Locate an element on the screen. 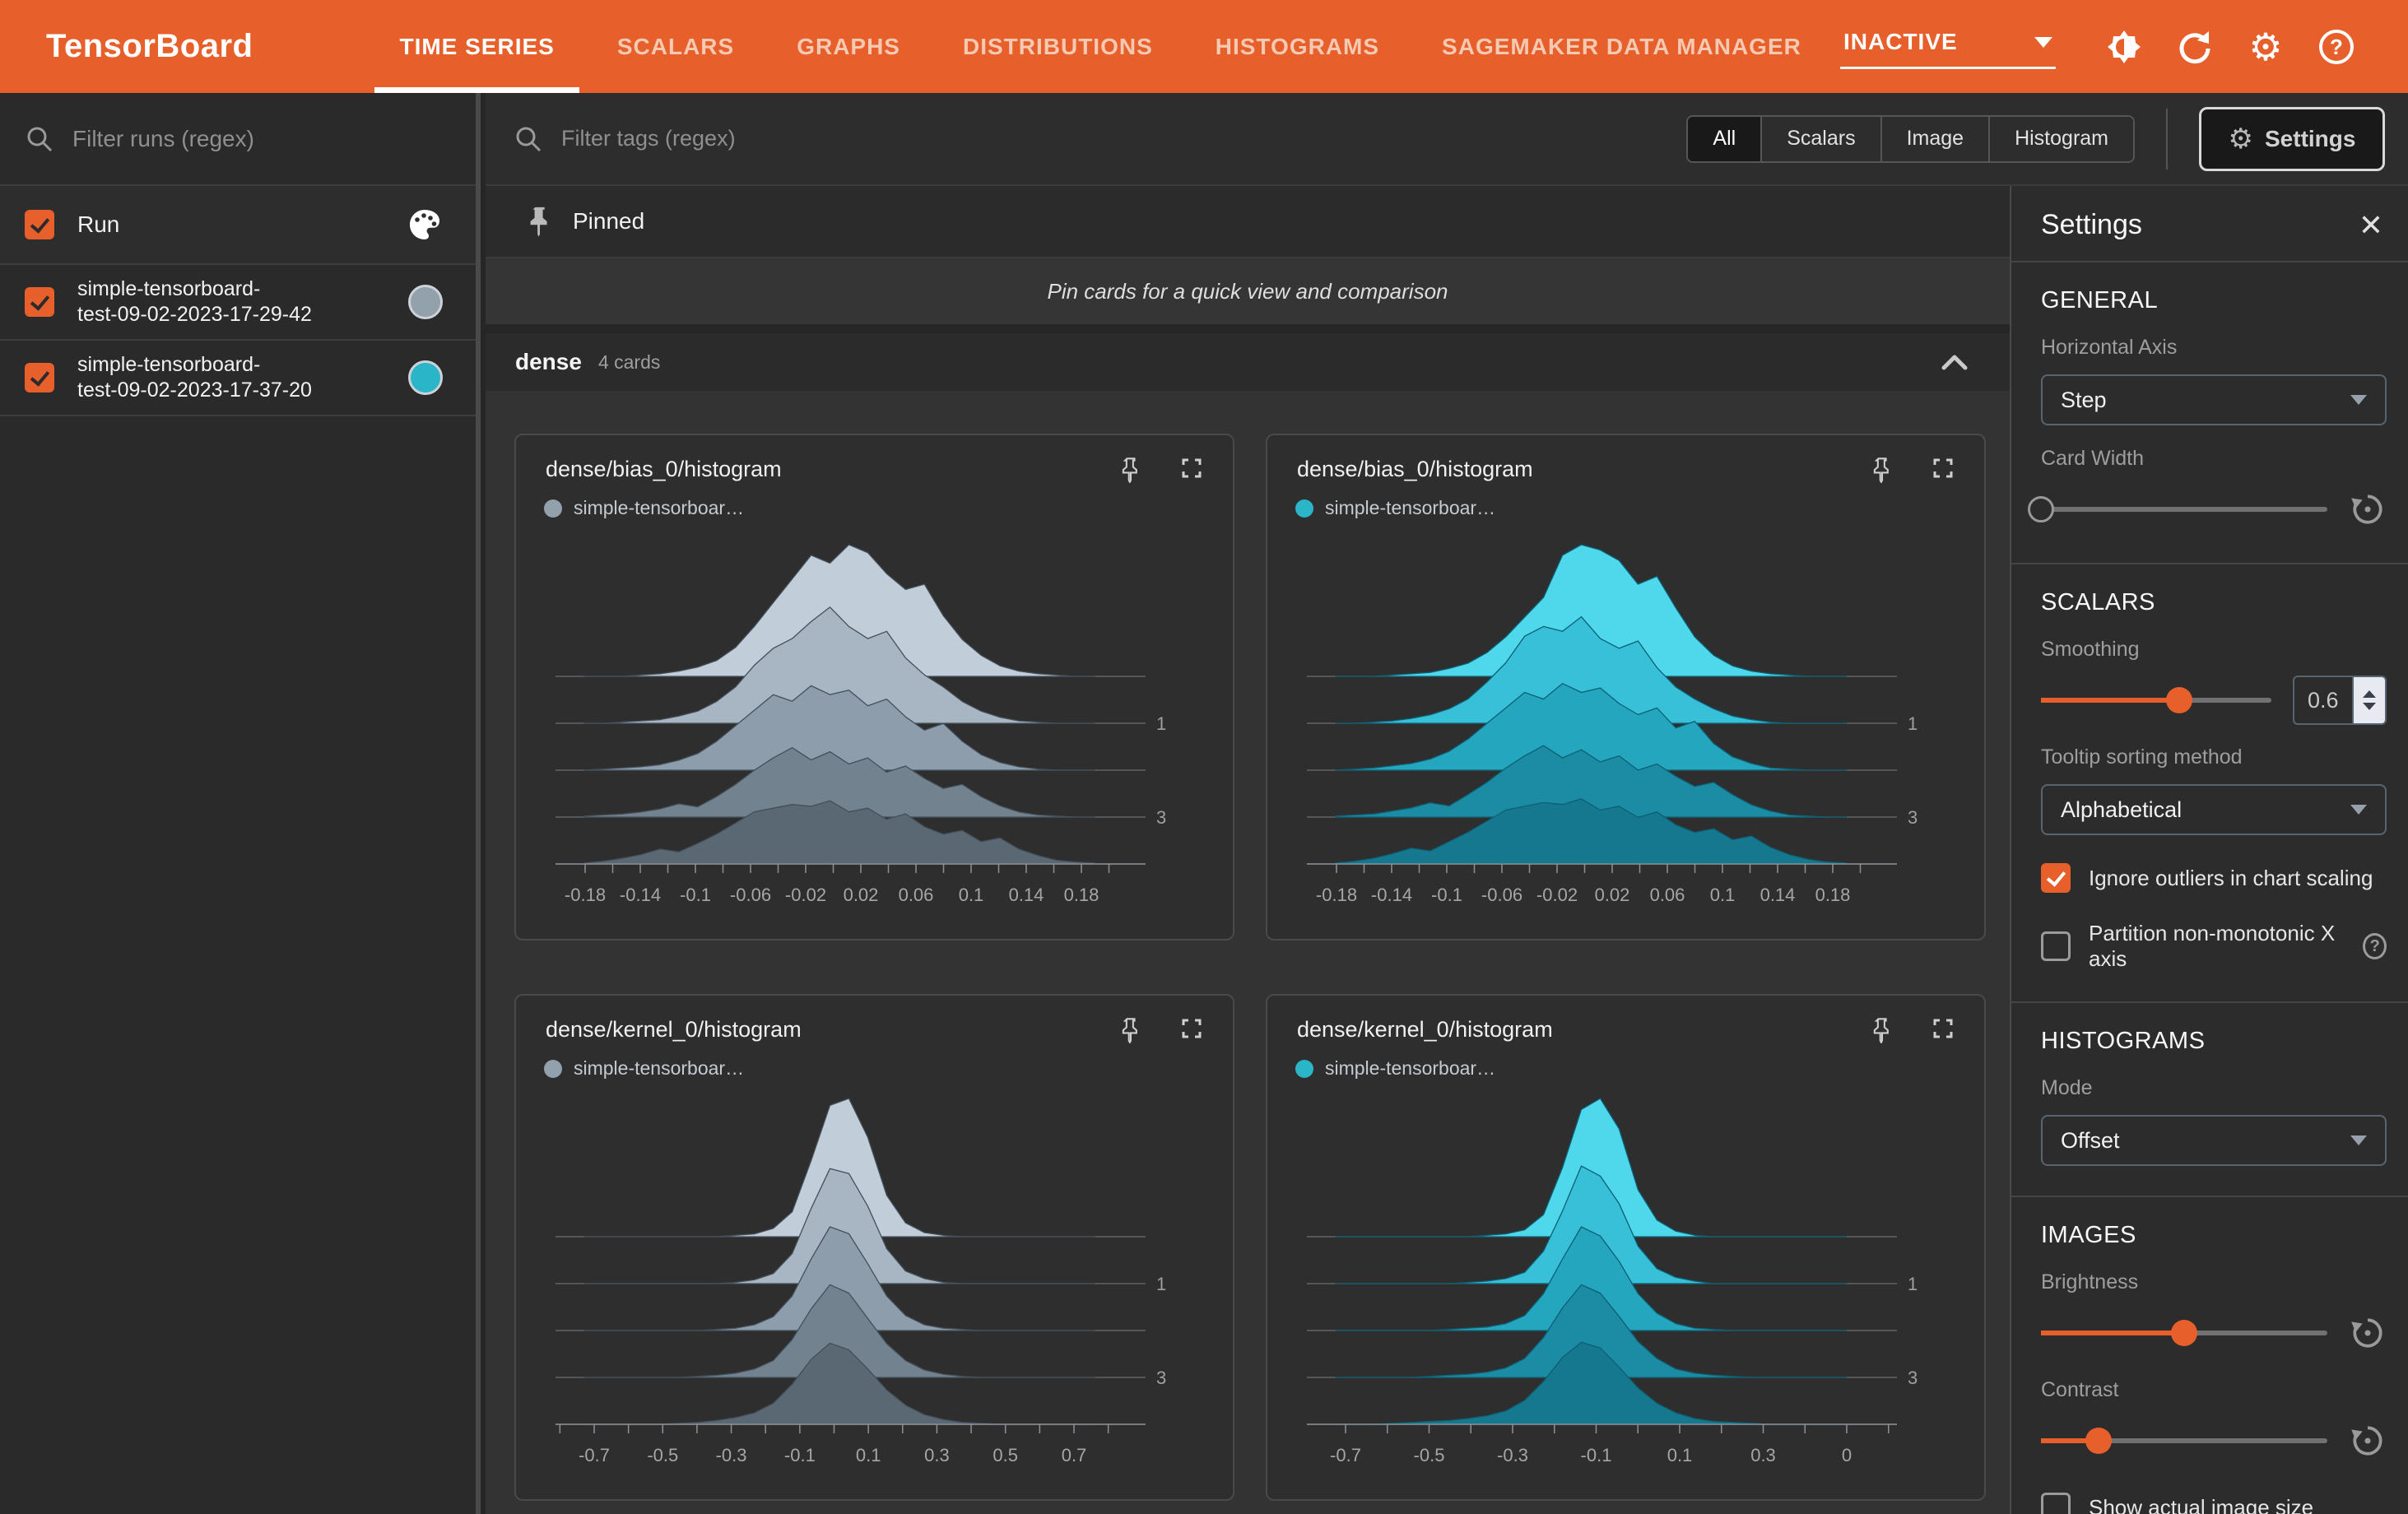 The image size is (2408, 1514). svg-text: -0.06 is located at coordinates (750, 895).